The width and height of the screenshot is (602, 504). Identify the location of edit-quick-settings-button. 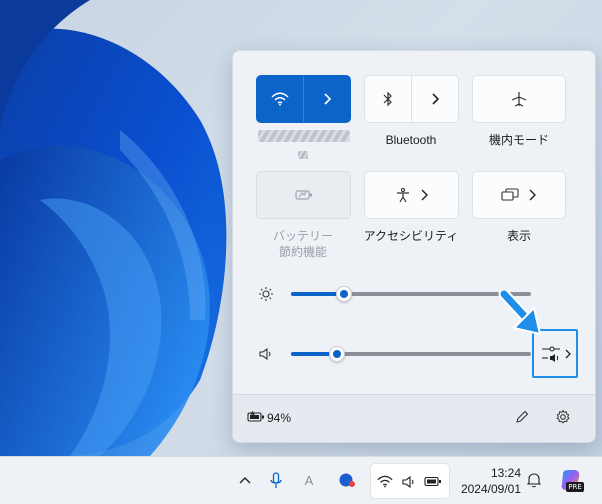
(522, 417).